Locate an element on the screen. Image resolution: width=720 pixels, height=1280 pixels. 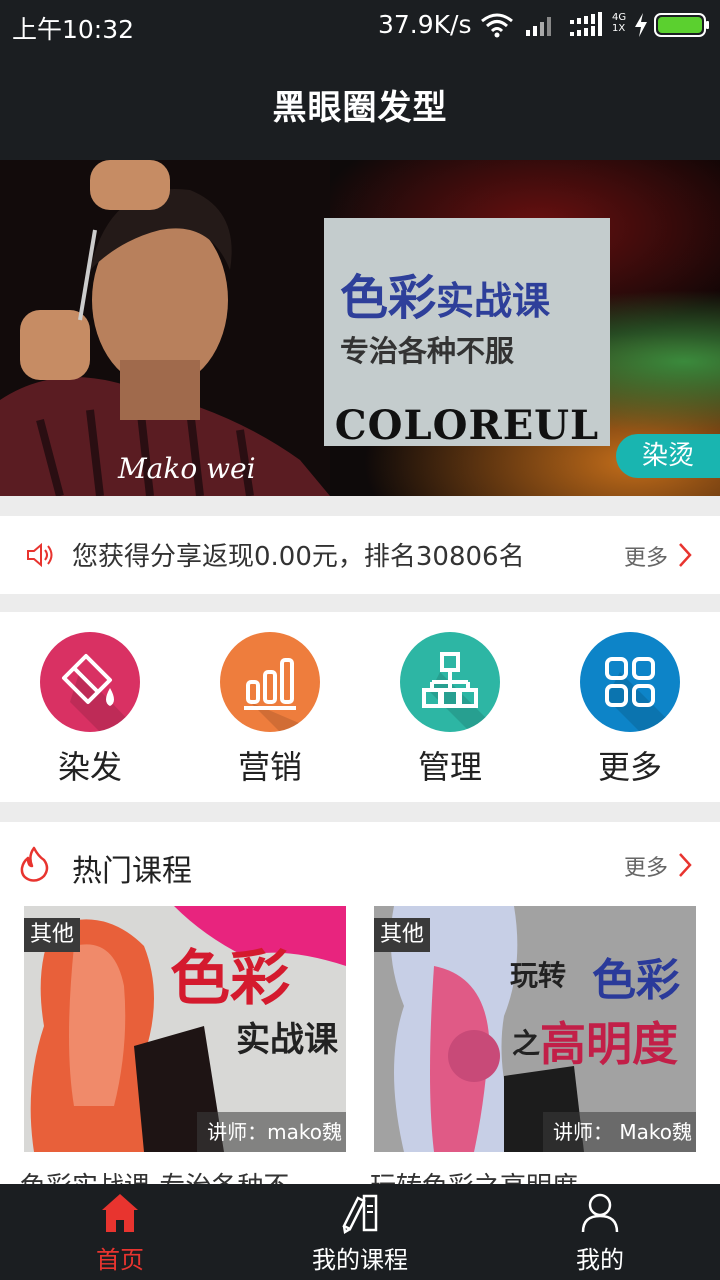
bottom-navigation: 首页 我的课程 我的 is located at coordinates (360, 1232).